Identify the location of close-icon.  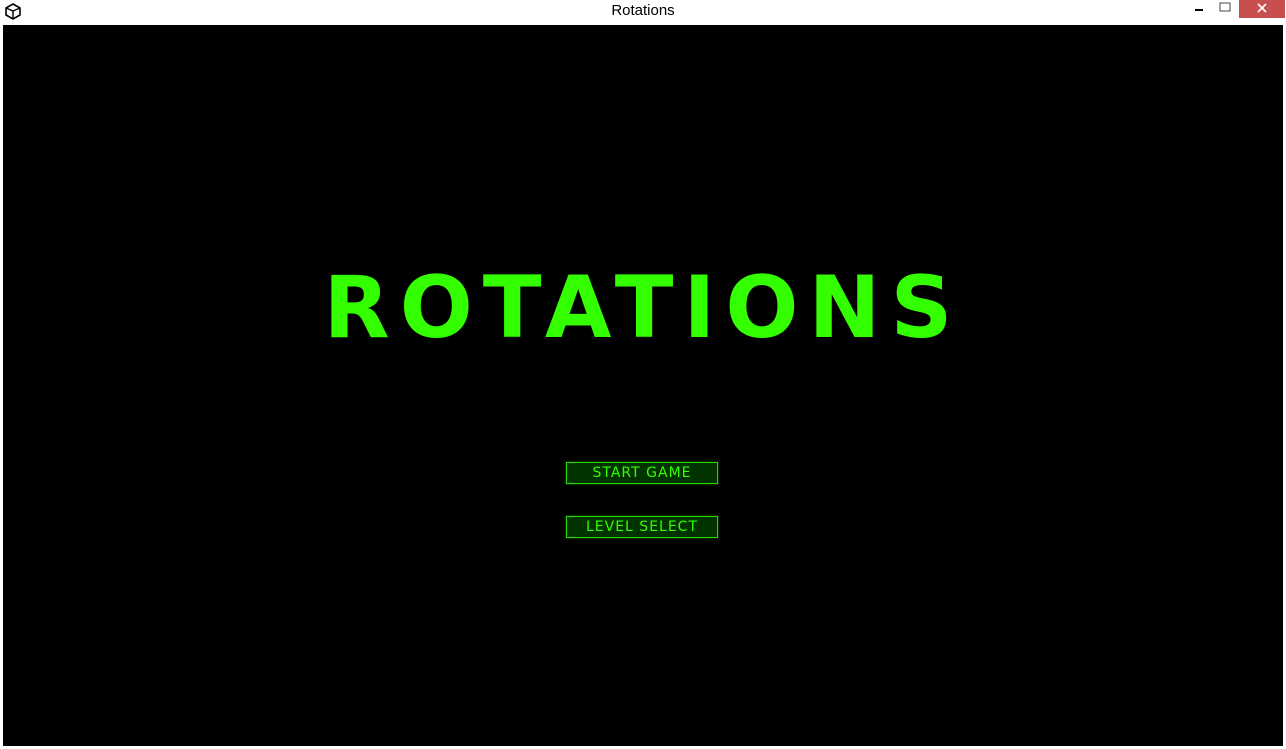
(1262, 8).